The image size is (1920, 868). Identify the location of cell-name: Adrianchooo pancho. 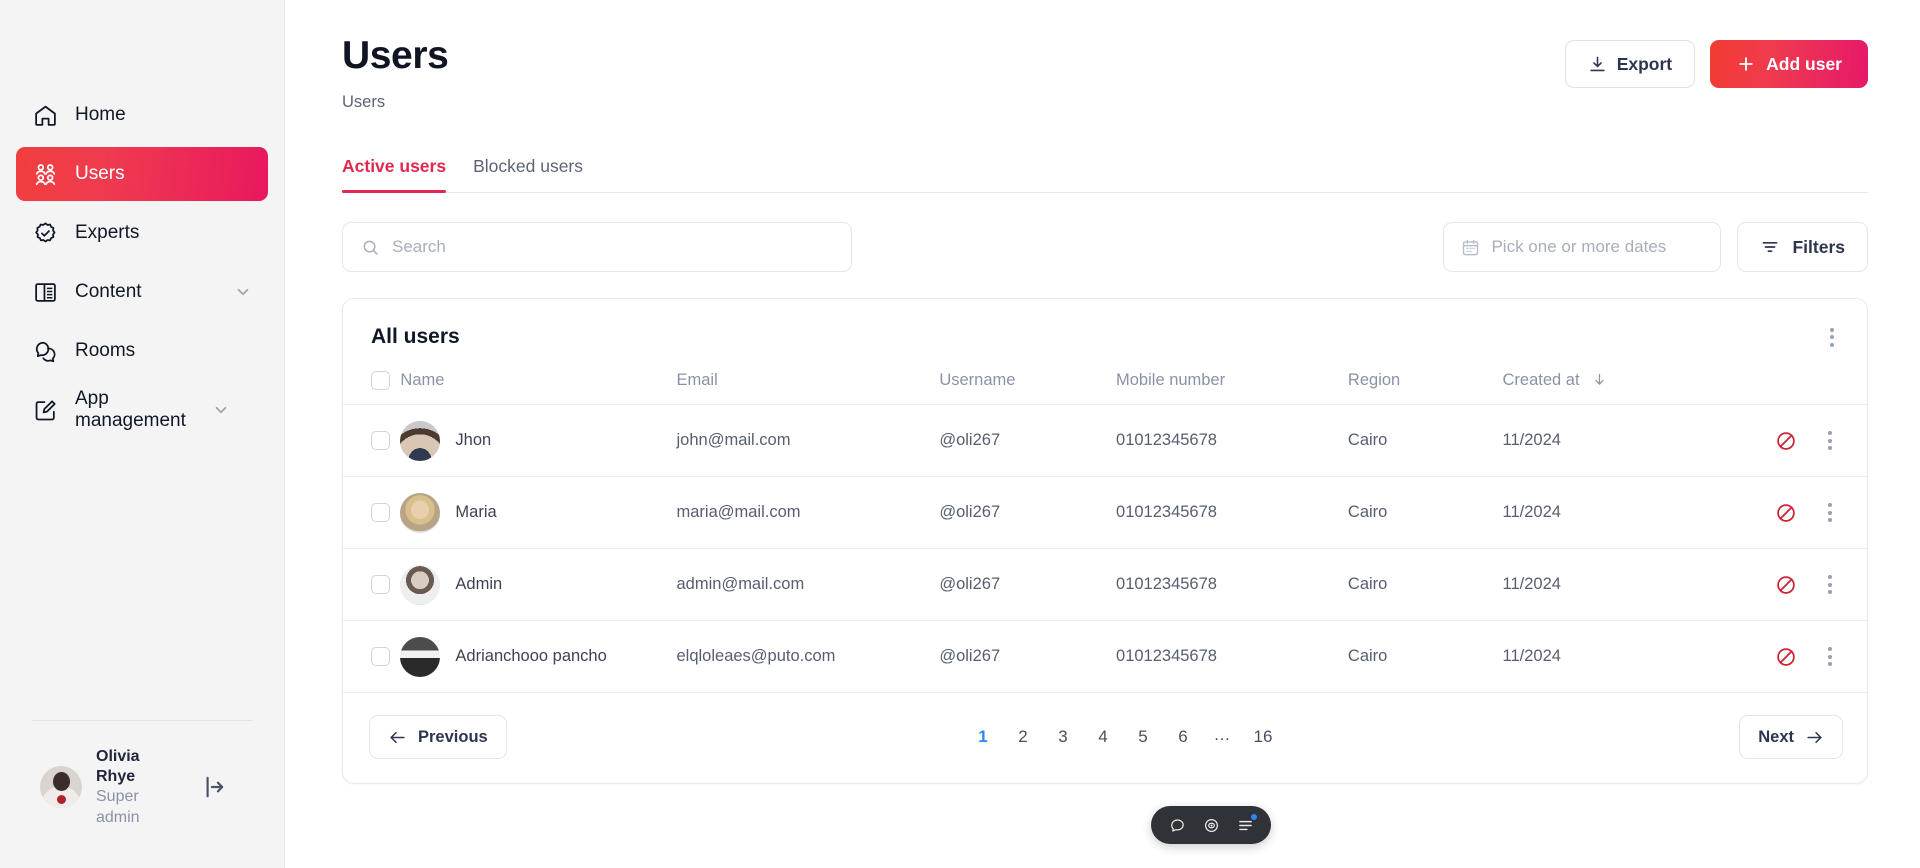
(538, 656).